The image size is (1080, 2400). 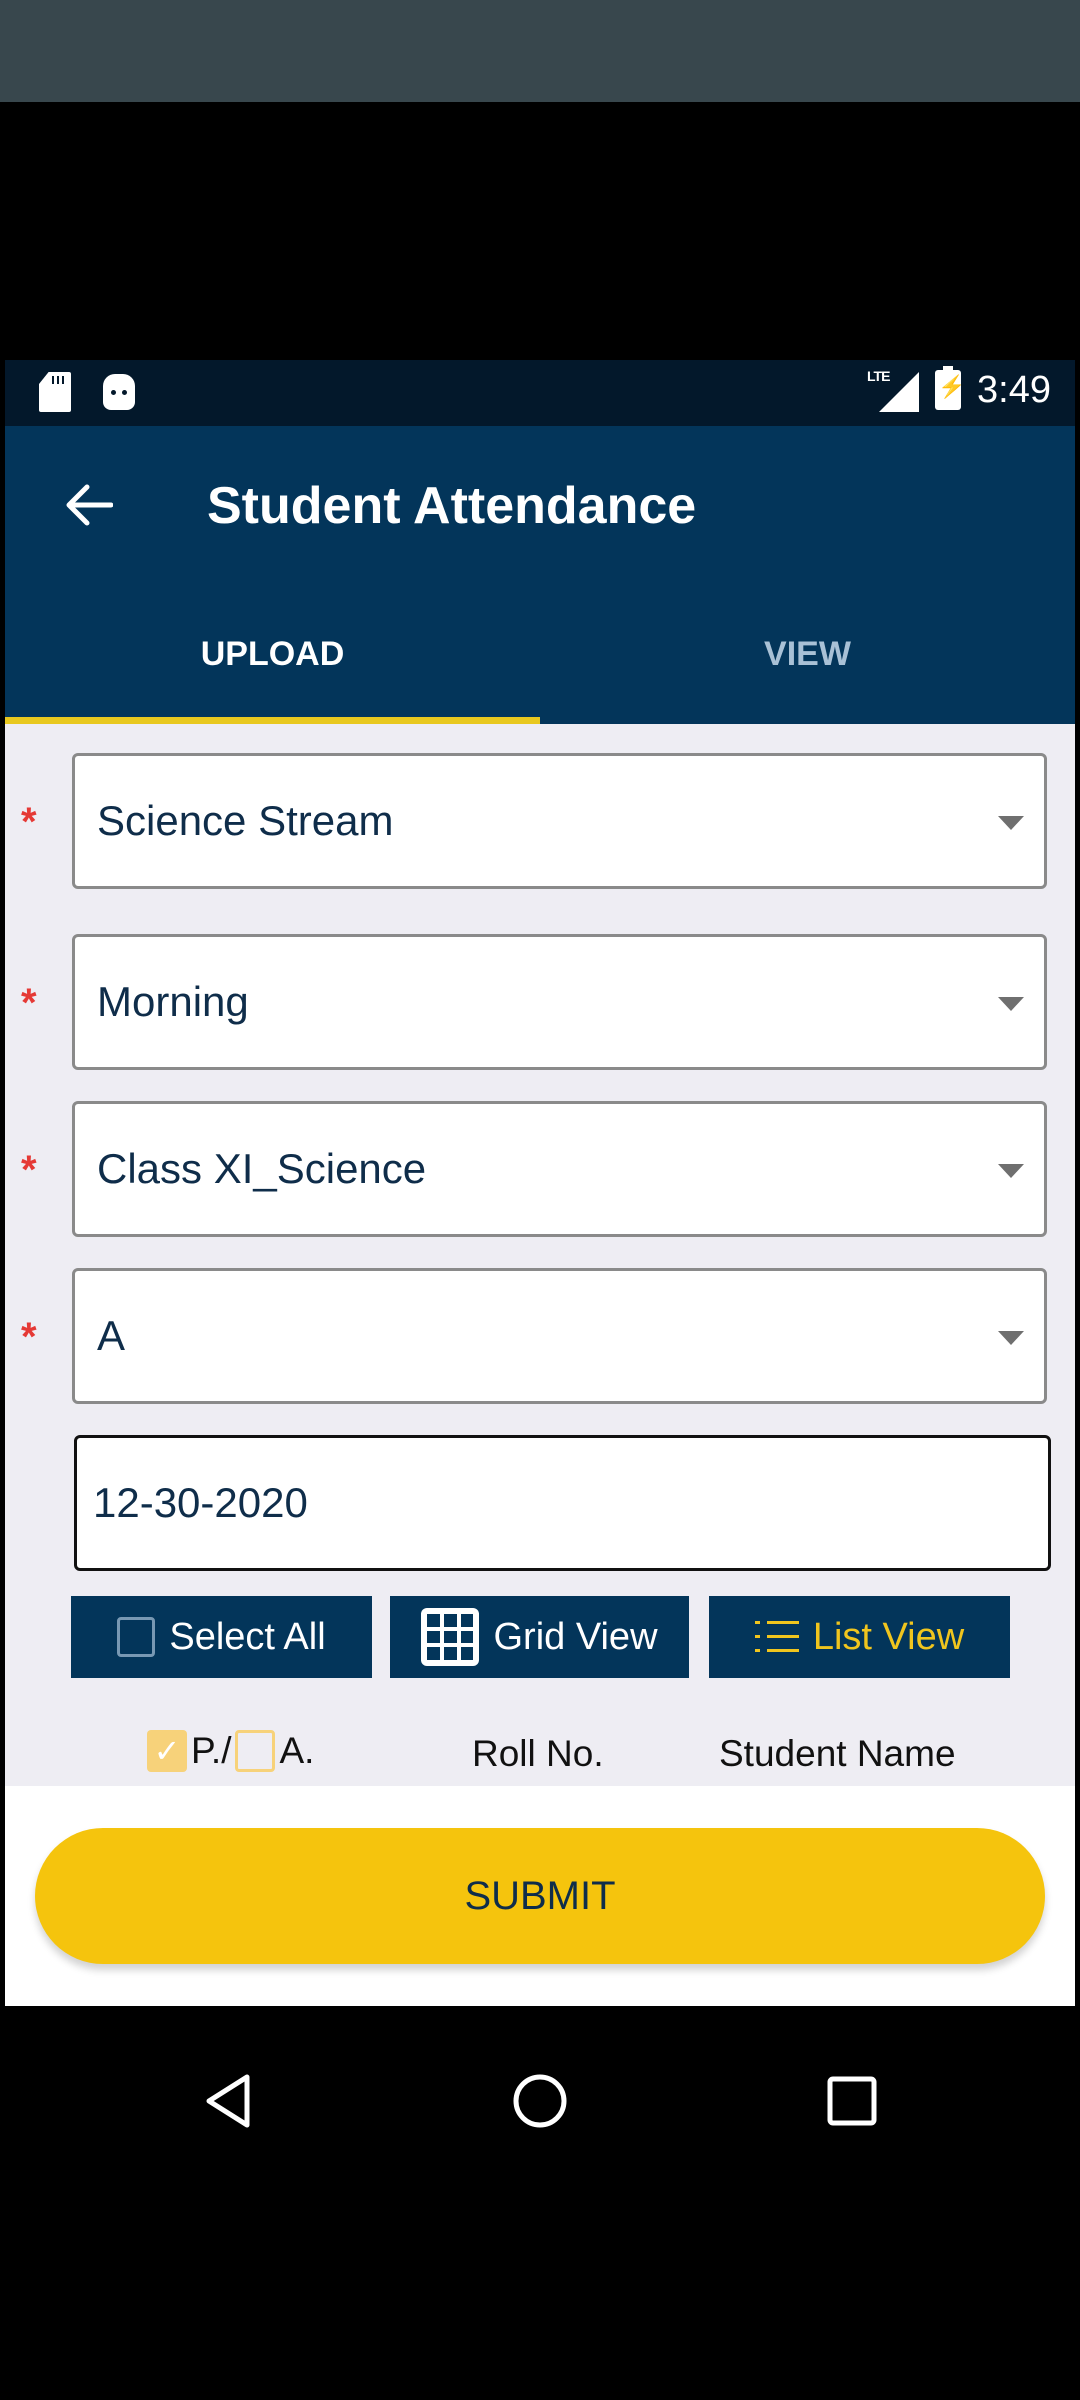 I want to click on select-all-button: Select All, so click(x=221, y=1637).